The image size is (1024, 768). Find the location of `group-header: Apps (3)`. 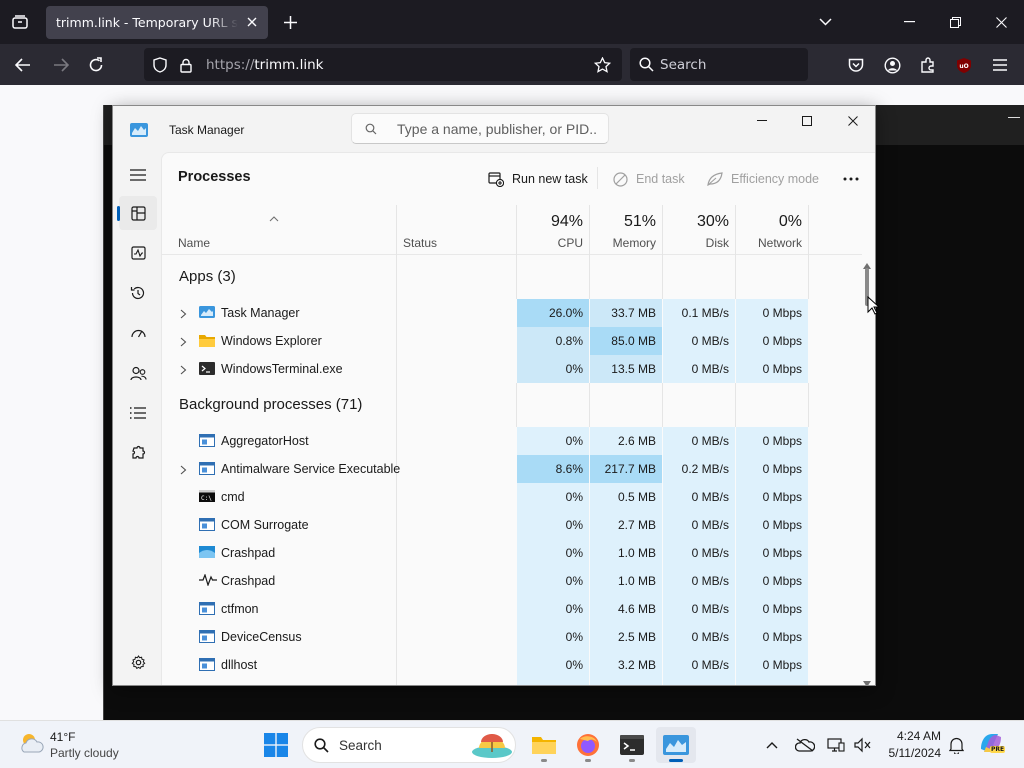

group-header: Apps (3) is located at coordinates (512, 277).